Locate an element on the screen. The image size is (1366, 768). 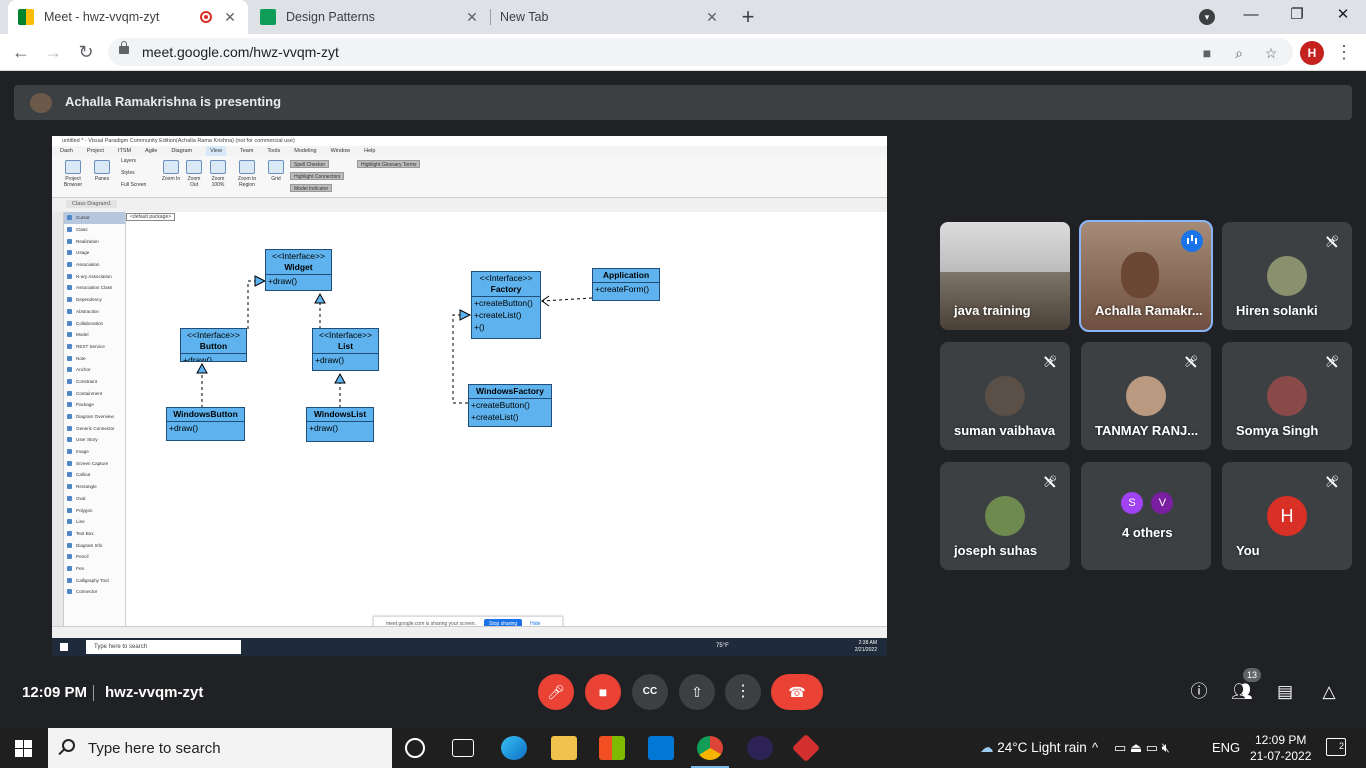
address-bar: meet.google.com/hwz-vvqm-zyt ■ ⌕ ☆ is located at coordinates (700, 52).